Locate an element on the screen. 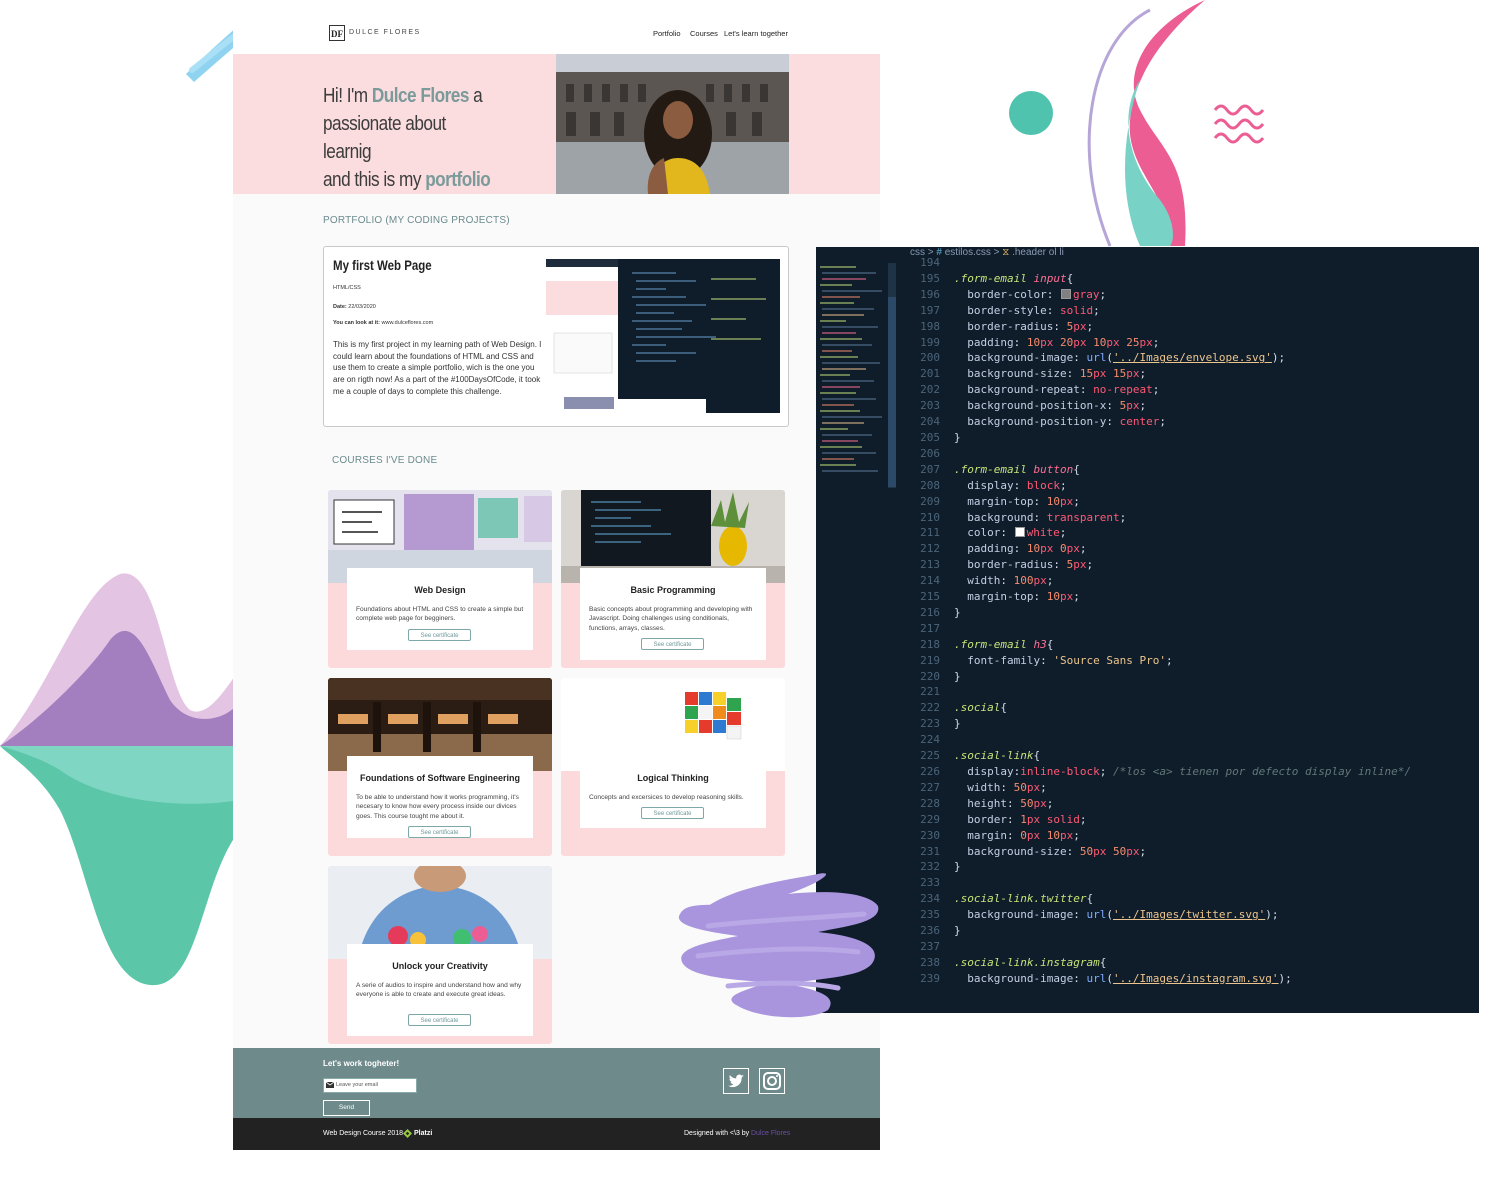  code-line: 232} is located at coordinates (1160, 867).